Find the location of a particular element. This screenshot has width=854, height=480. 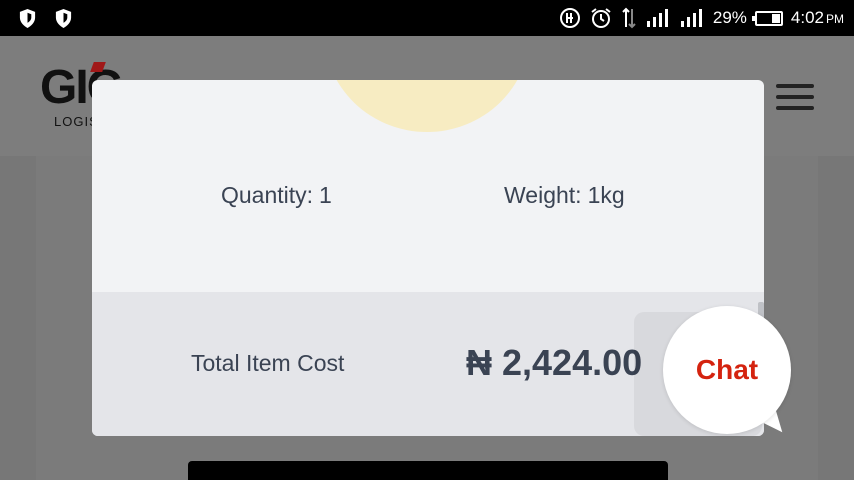

alarm-icon is located at coordinates (601, 18).